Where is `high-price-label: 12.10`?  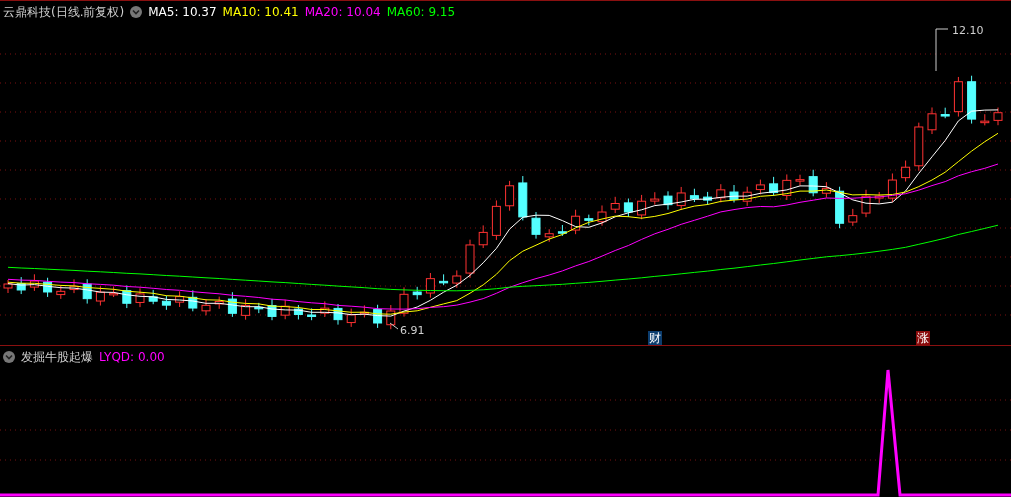 high-price-label: 12.10 is located at coordinates (968, 30).